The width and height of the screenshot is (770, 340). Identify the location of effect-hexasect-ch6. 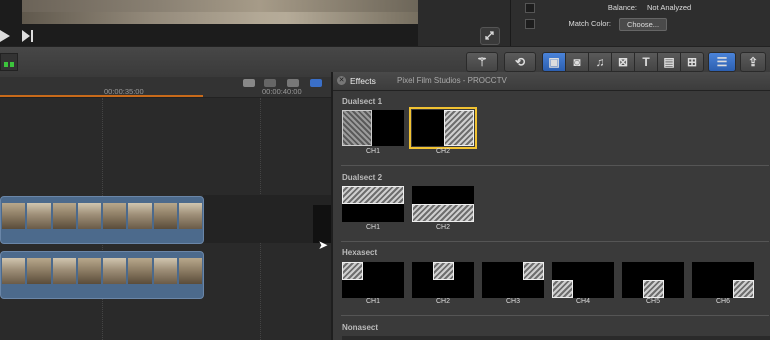
(723, 280).